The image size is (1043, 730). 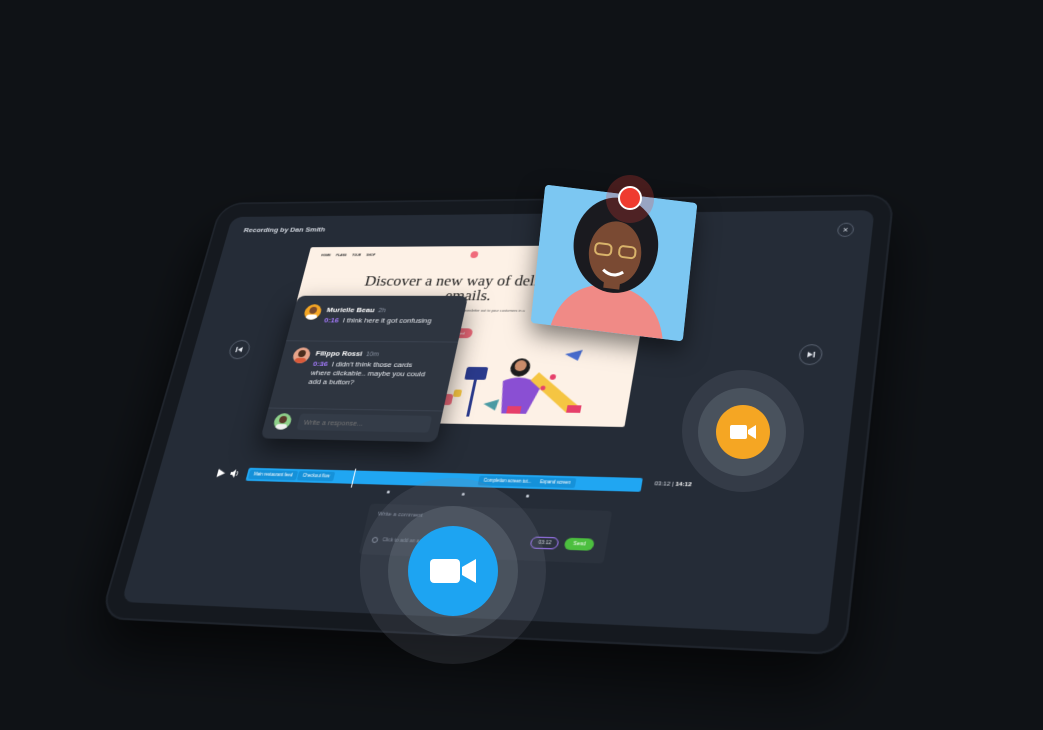 What do you see at coordinates (371, 254) in the screenshot?
I see `site-nav-item: SHOP` at bounding box center [371, 254].